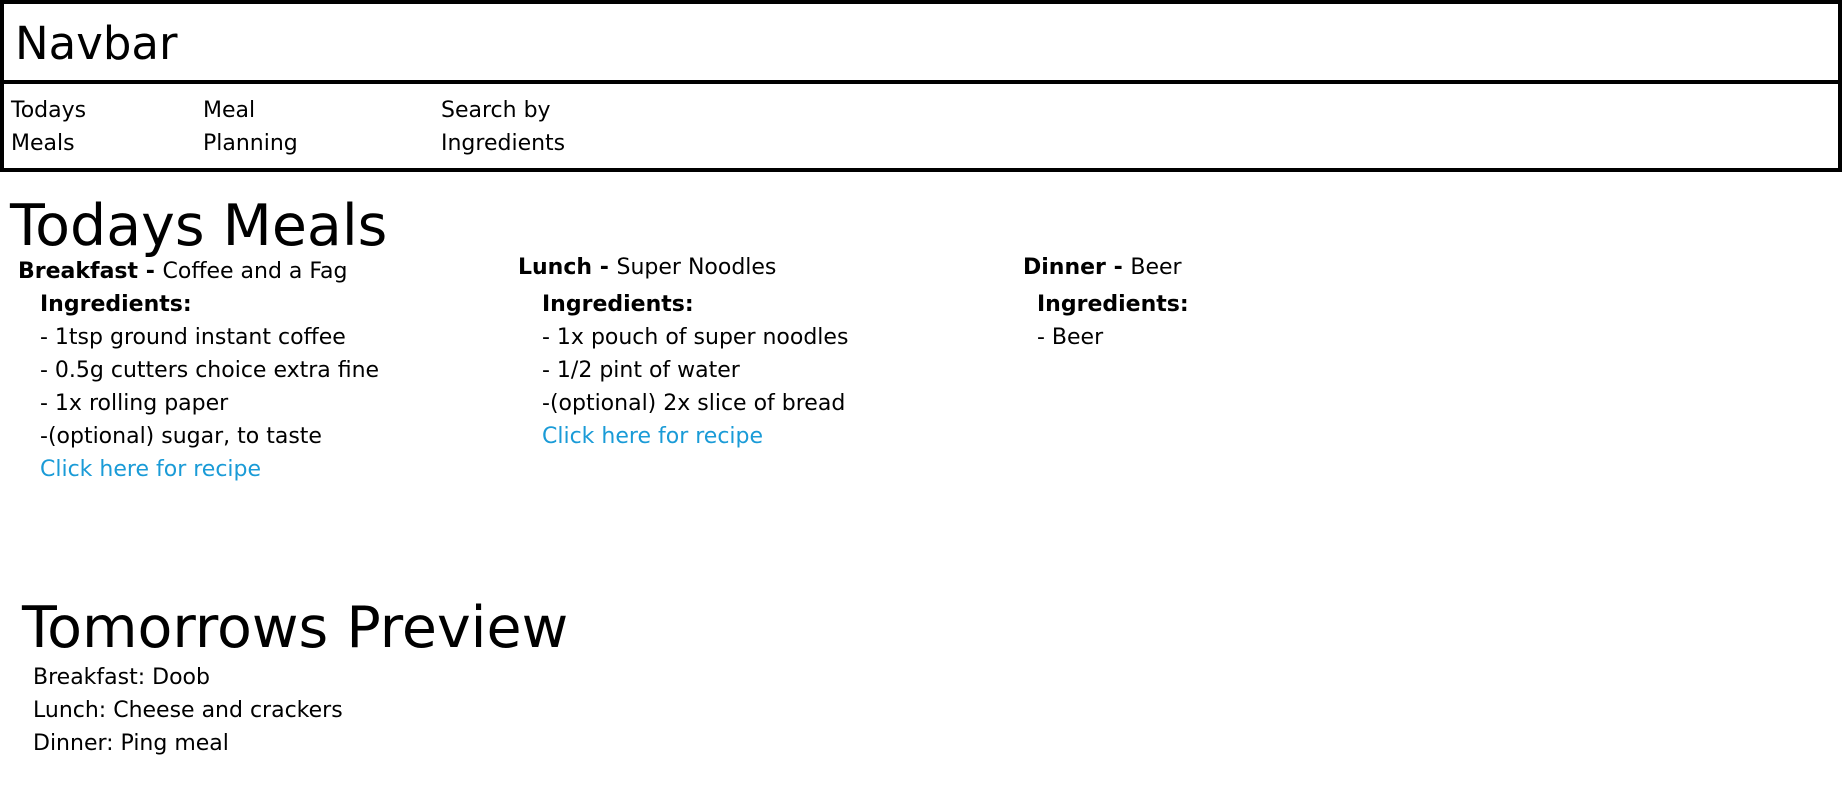 The height and width of the screenshot is (786, 1842). Describe the element at coordinates (49, 110) in the screenshot. I see `nav-item-label-line1: Todays` at that location.